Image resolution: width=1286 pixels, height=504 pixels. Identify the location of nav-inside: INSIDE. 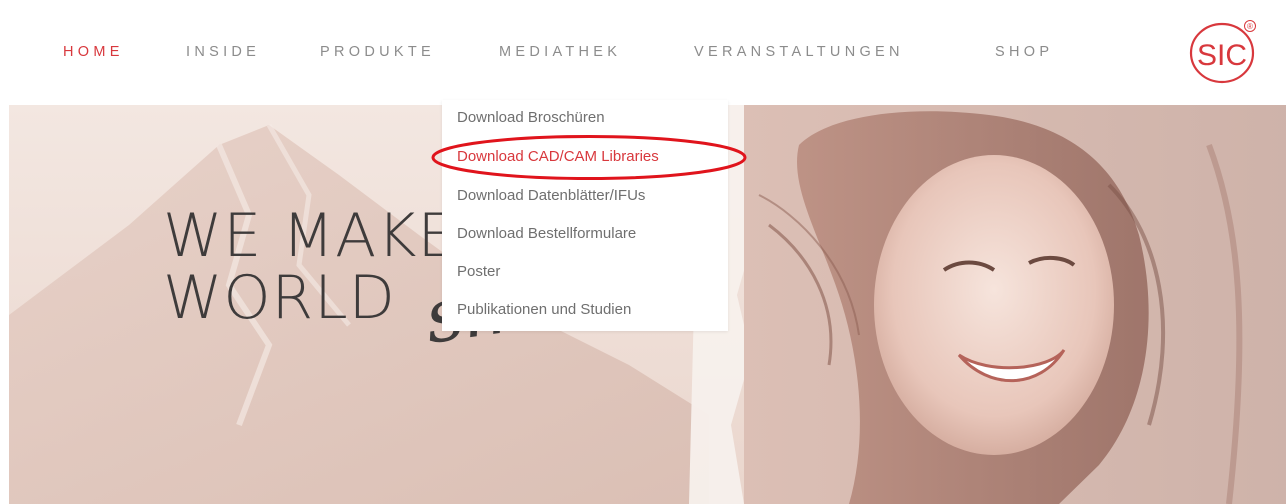
(223, 52).